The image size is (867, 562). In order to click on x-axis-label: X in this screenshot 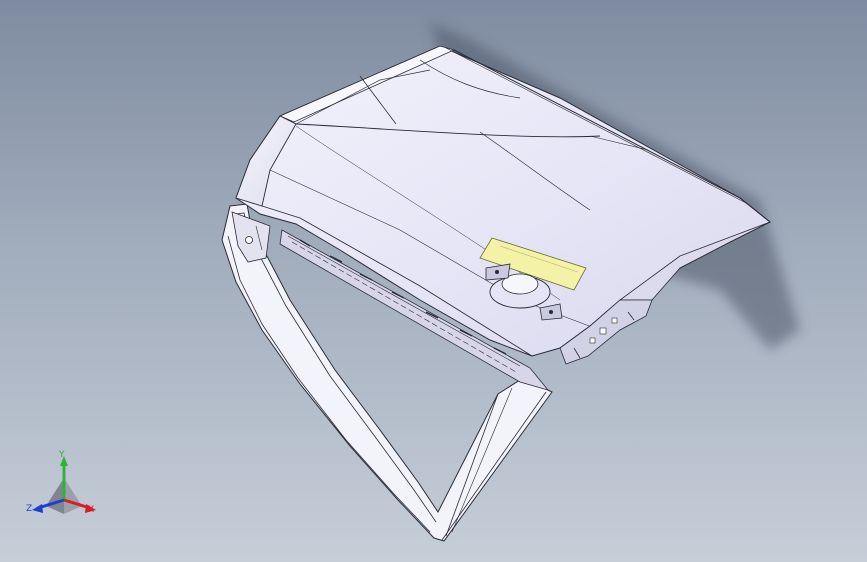, I will do `click(91, 510)`.